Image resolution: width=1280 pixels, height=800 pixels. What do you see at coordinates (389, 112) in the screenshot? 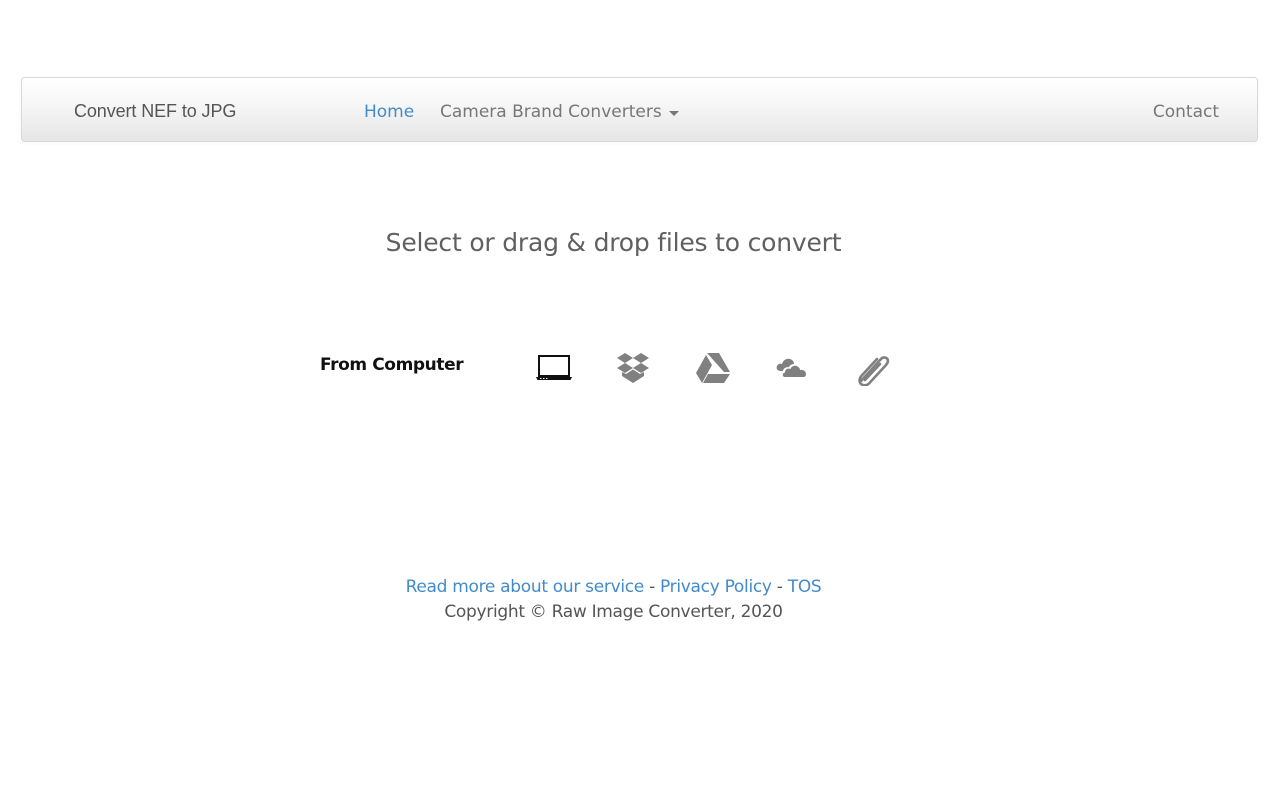
I see `nav-home: Home` at bounding box center [389, 112].